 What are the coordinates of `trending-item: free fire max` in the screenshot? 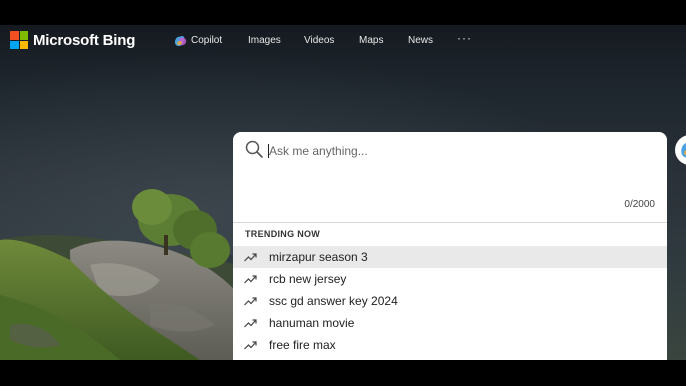 It's located at (450, 345).